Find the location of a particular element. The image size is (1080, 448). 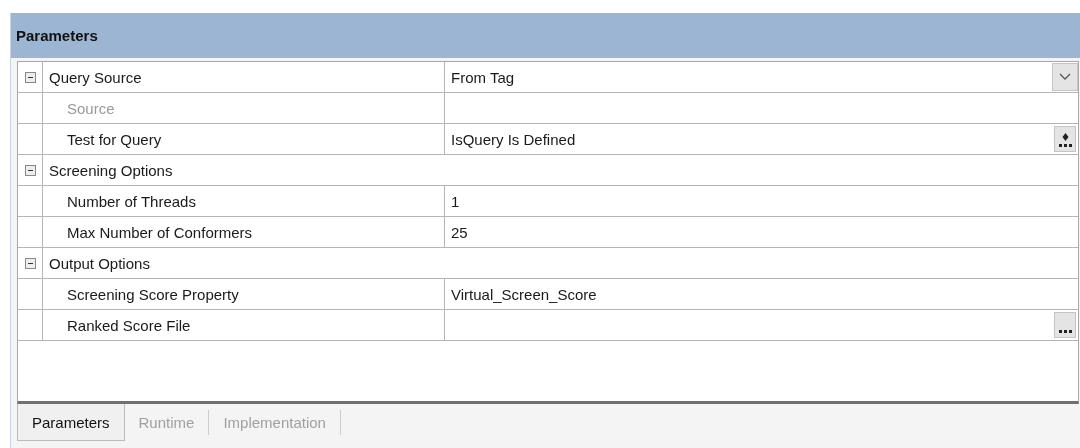

property-label: Number of Threads is located at coordinates (244, 201).